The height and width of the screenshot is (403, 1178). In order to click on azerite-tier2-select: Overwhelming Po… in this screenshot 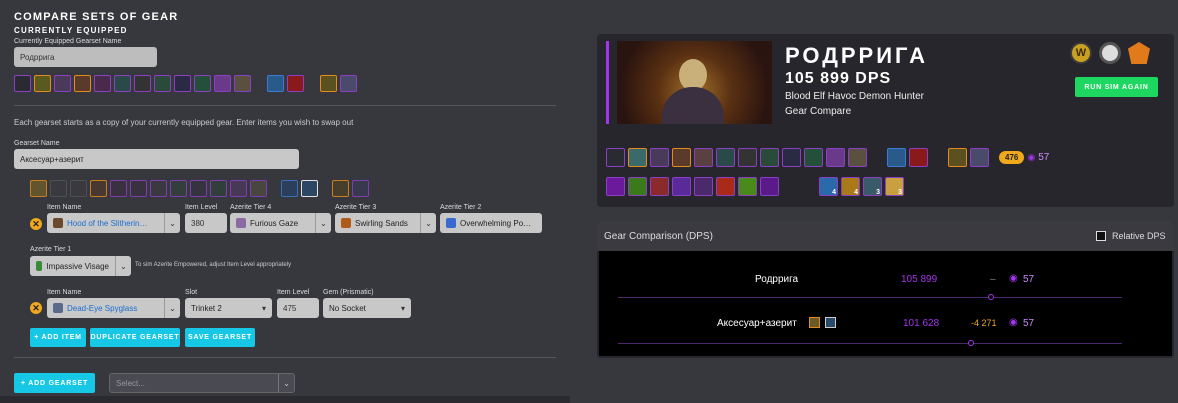, I will do `click(491, 223)`.